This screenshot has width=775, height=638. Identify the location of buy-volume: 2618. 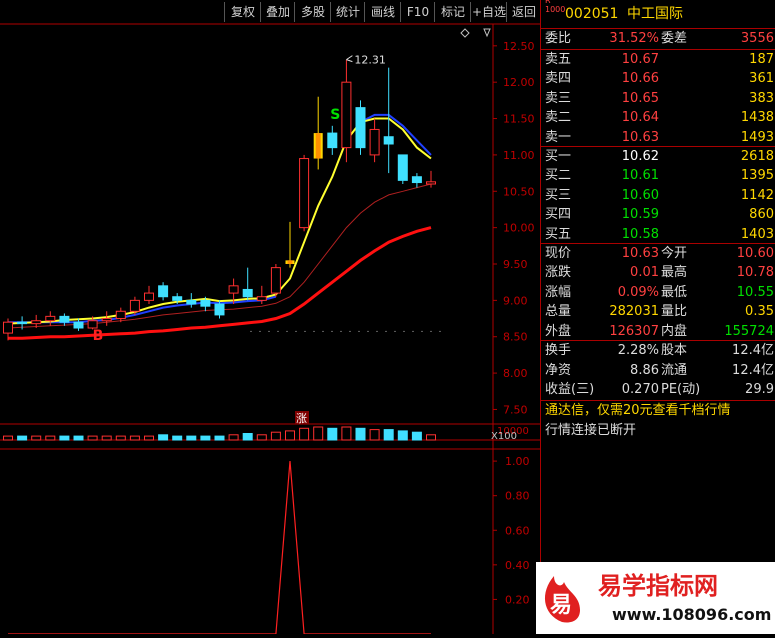
(757, 156).